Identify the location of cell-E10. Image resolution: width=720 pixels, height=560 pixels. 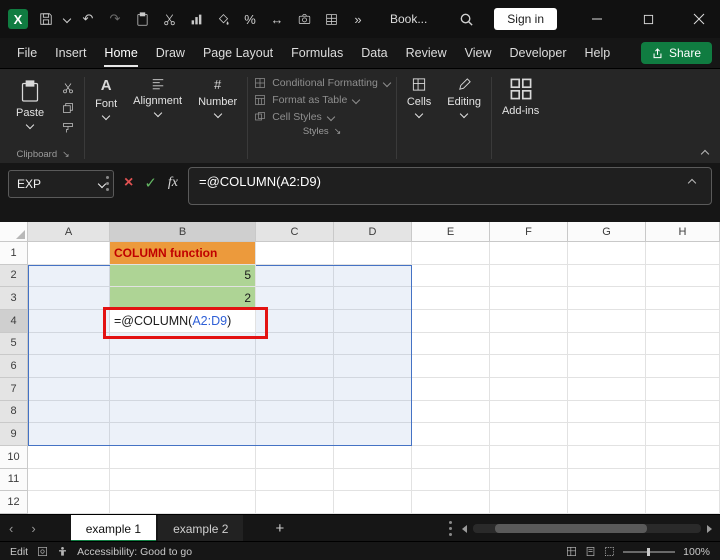
(451, 457).